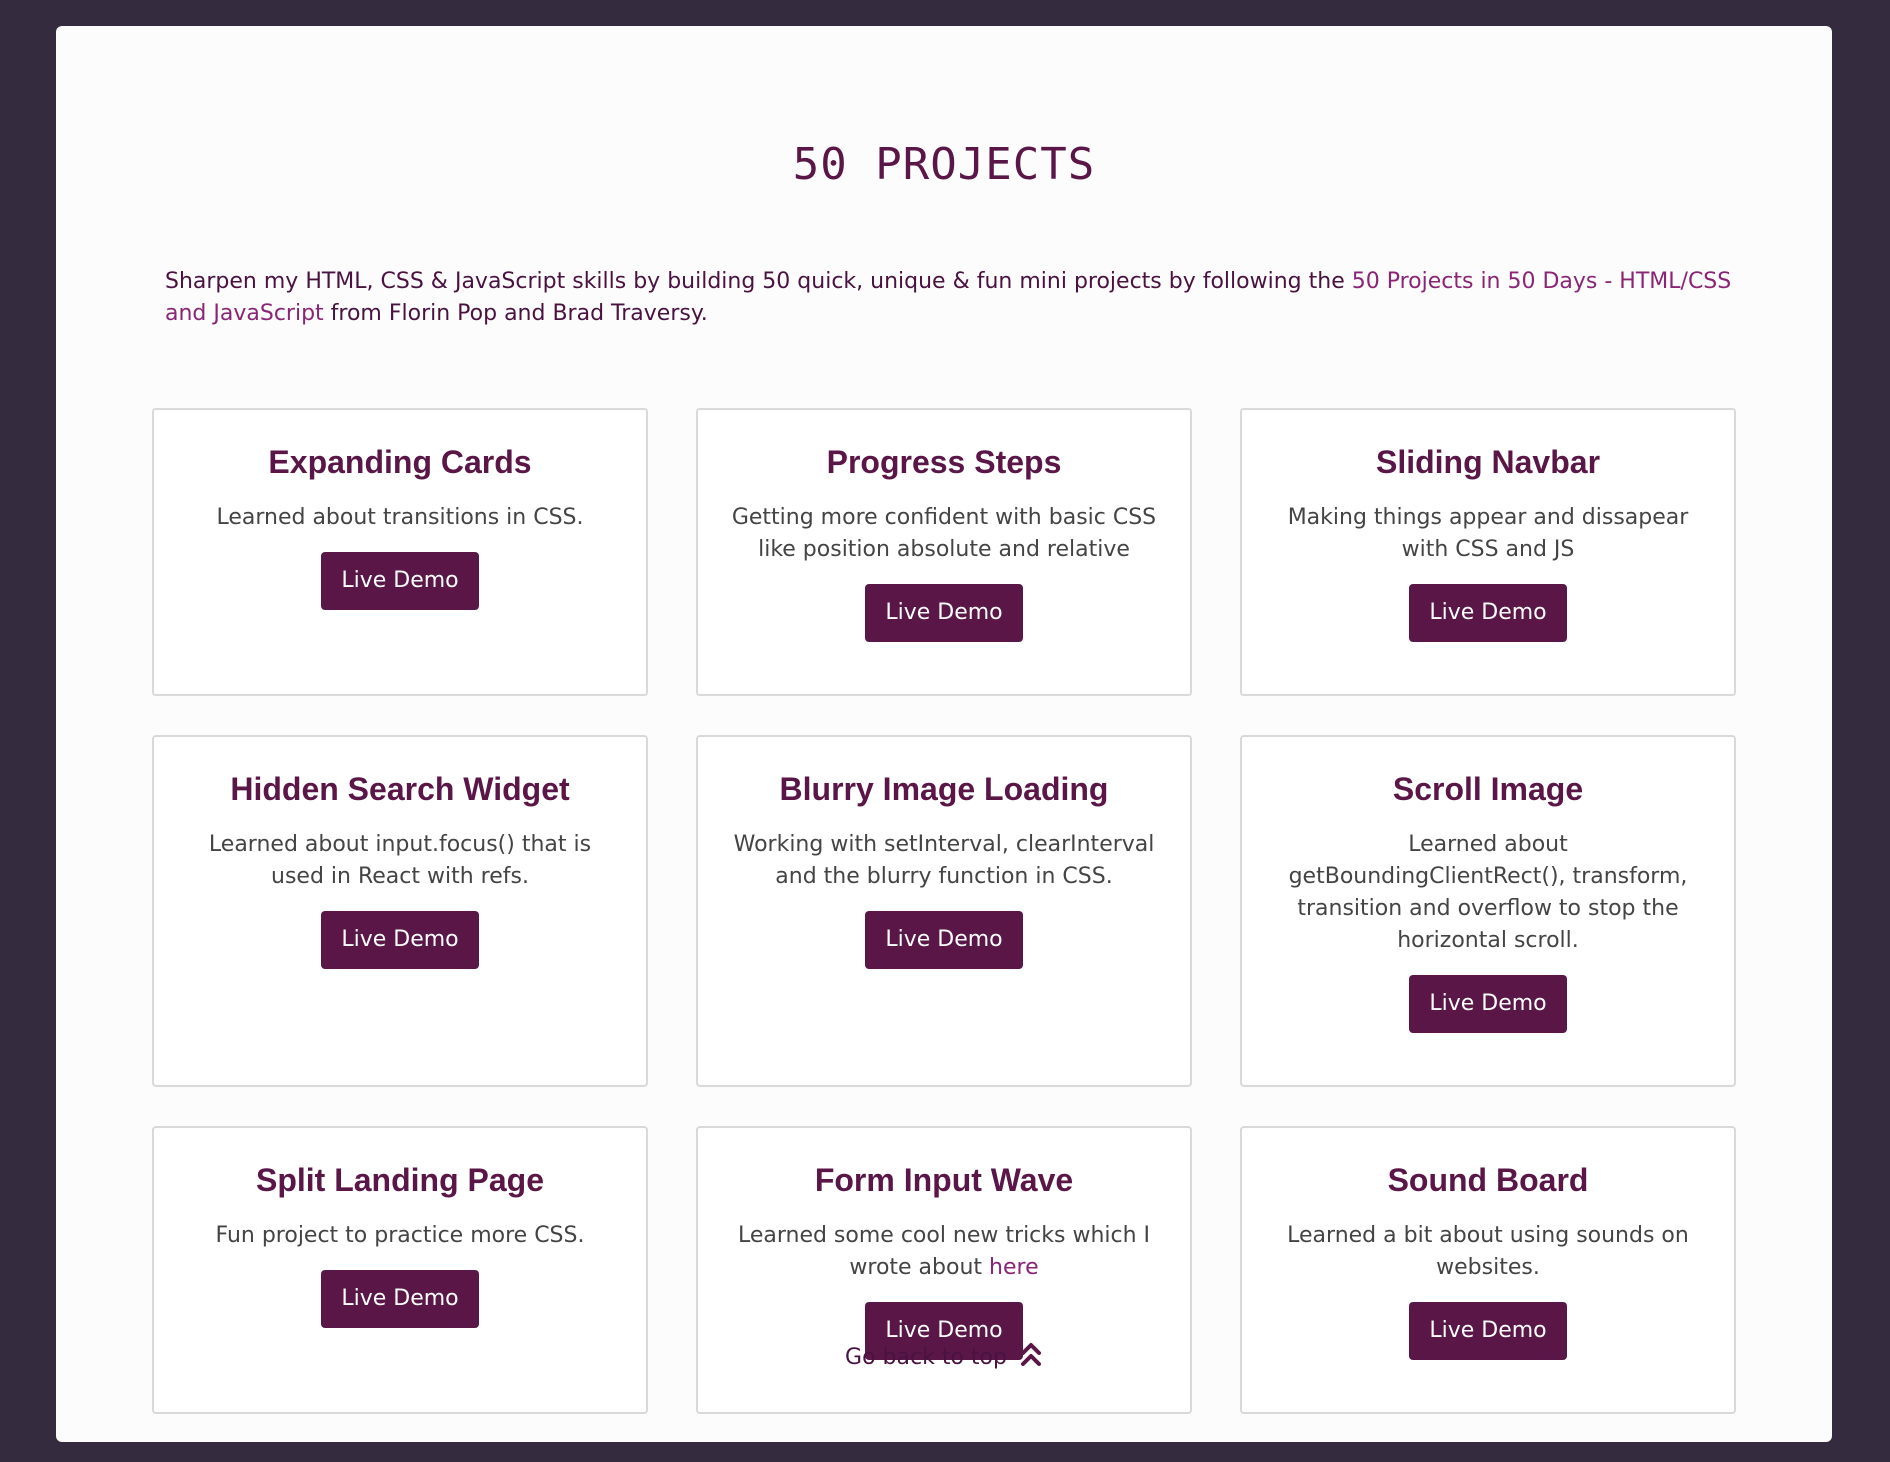 This screenshot has width=1890, height=1462. I want to click on back-to-top: Go back to top, so click(944, 1357).